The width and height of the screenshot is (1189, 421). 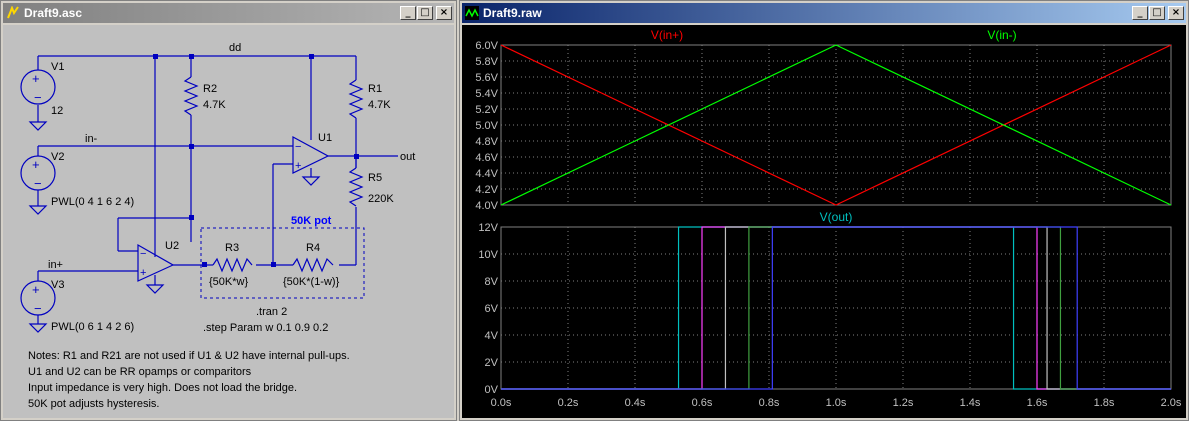 I want to click on x-tick-label: 0.4s, so click(x=635, y=403).